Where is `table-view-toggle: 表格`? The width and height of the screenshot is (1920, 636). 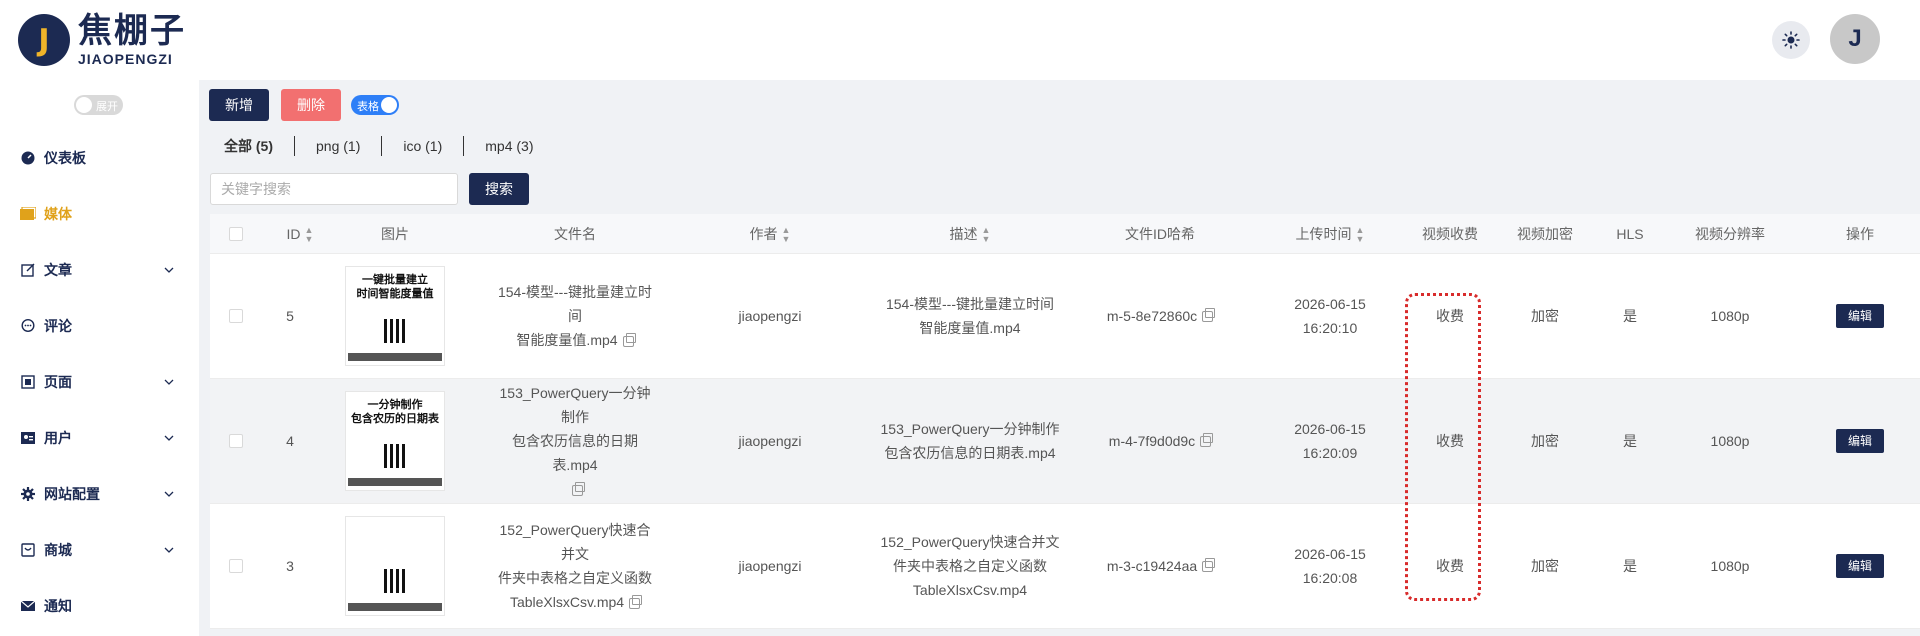 table-view-toggle: 表格 is located at coordinates (375, 105).